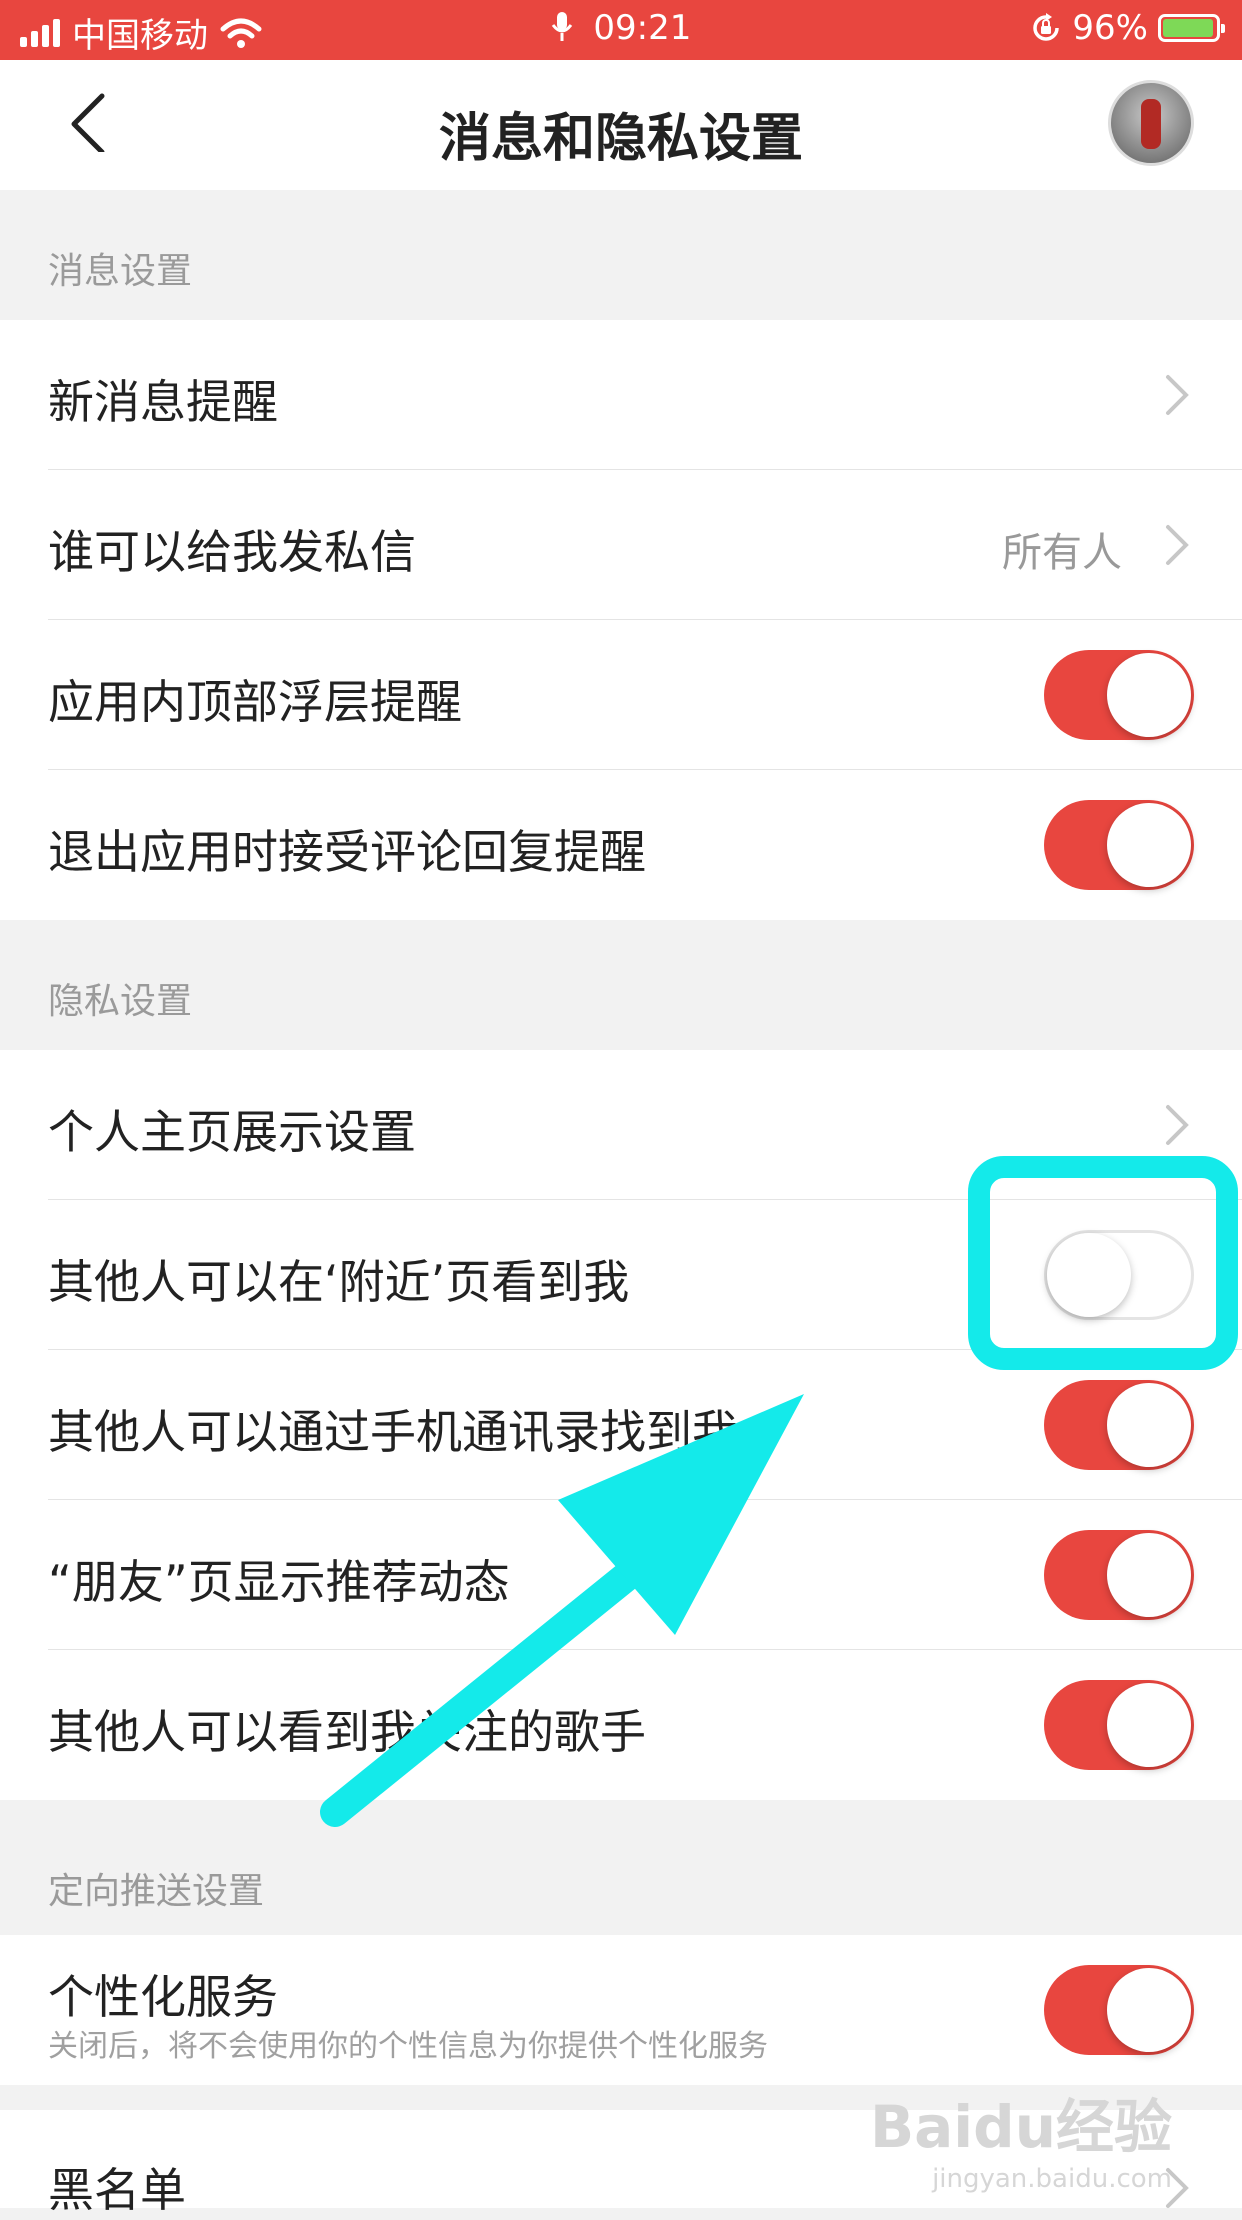 The width and height of the screenshot is (1242, 2220). What do you see at coordinates (1103, 1263) in the screenshot?
I see `annotation-highlight-box` at bounding box center [1103, 1263].